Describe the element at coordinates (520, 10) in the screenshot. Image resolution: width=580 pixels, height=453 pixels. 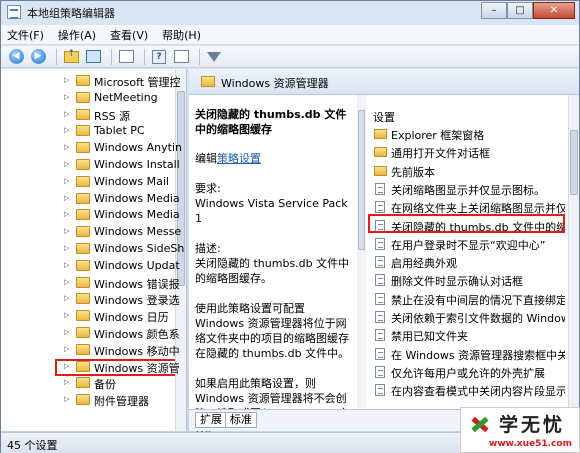
I see `maximize-button: □` at that location.